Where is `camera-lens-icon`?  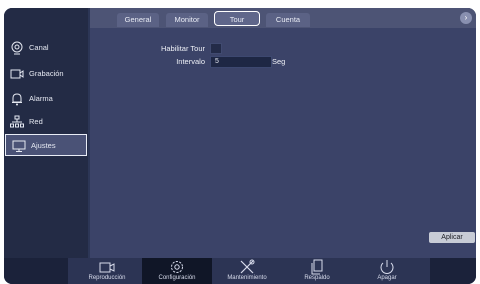
camera-lens-icon is located at coordinates (17, 48).